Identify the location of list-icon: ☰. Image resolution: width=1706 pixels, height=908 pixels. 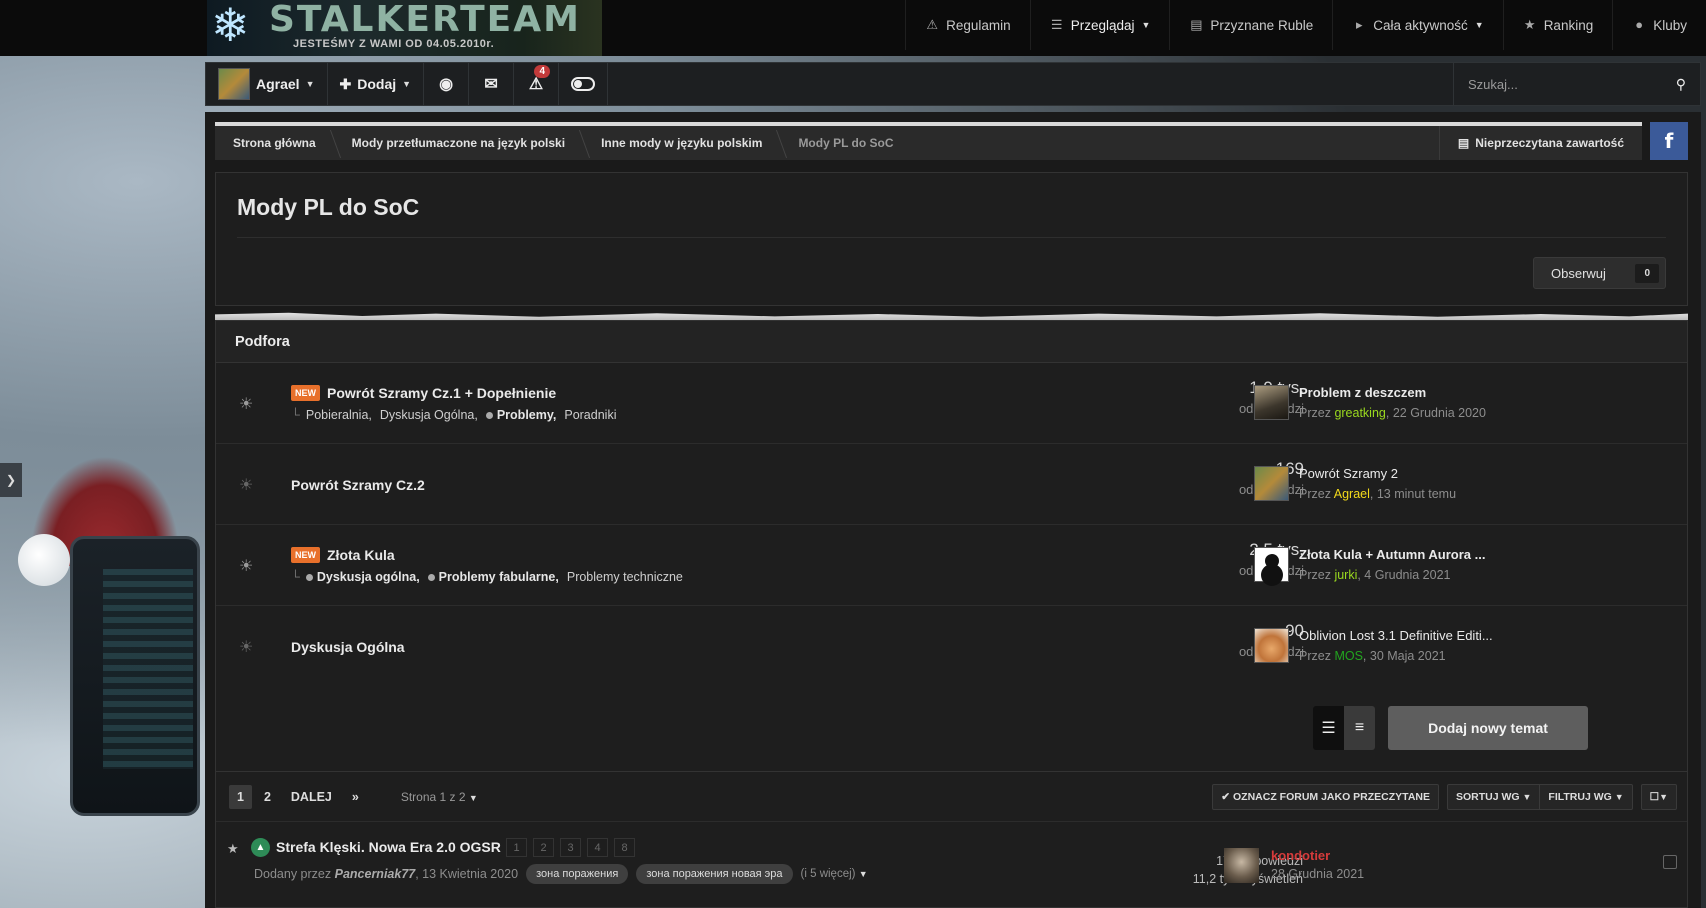
(1056, 24).